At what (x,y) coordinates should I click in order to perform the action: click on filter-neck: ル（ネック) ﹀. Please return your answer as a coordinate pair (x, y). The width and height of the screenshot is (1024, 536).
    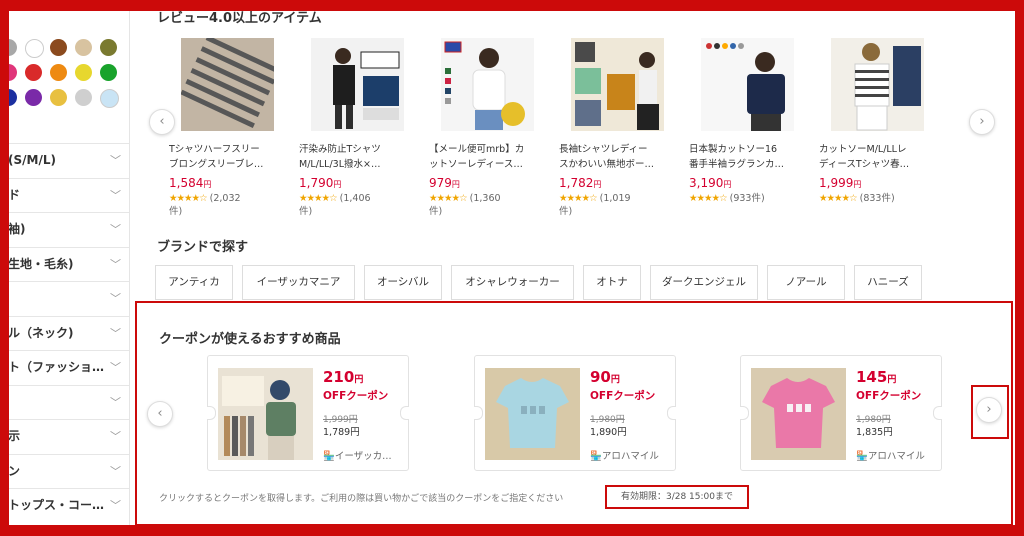
    Looking at the image, I should click on (69, 333).